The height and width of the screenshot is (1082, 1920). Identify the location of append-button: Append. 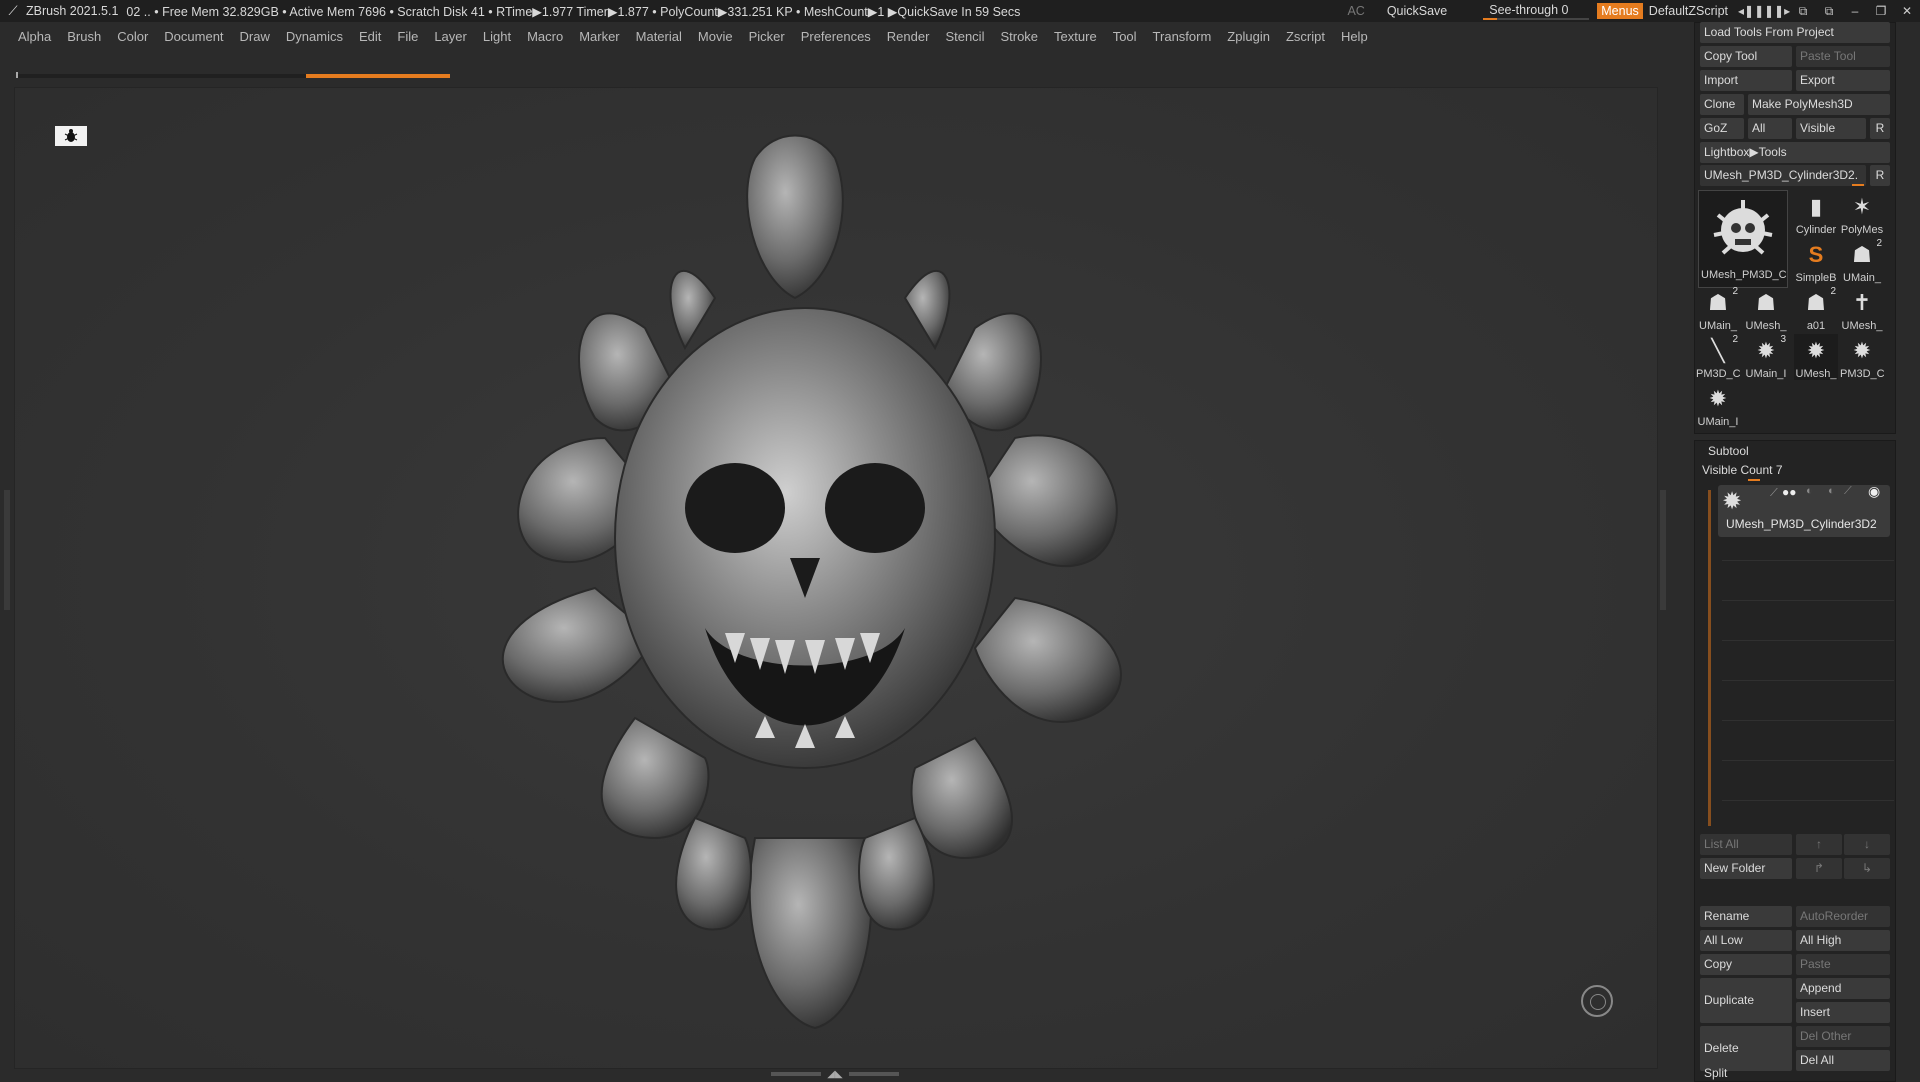
(1843, 988).